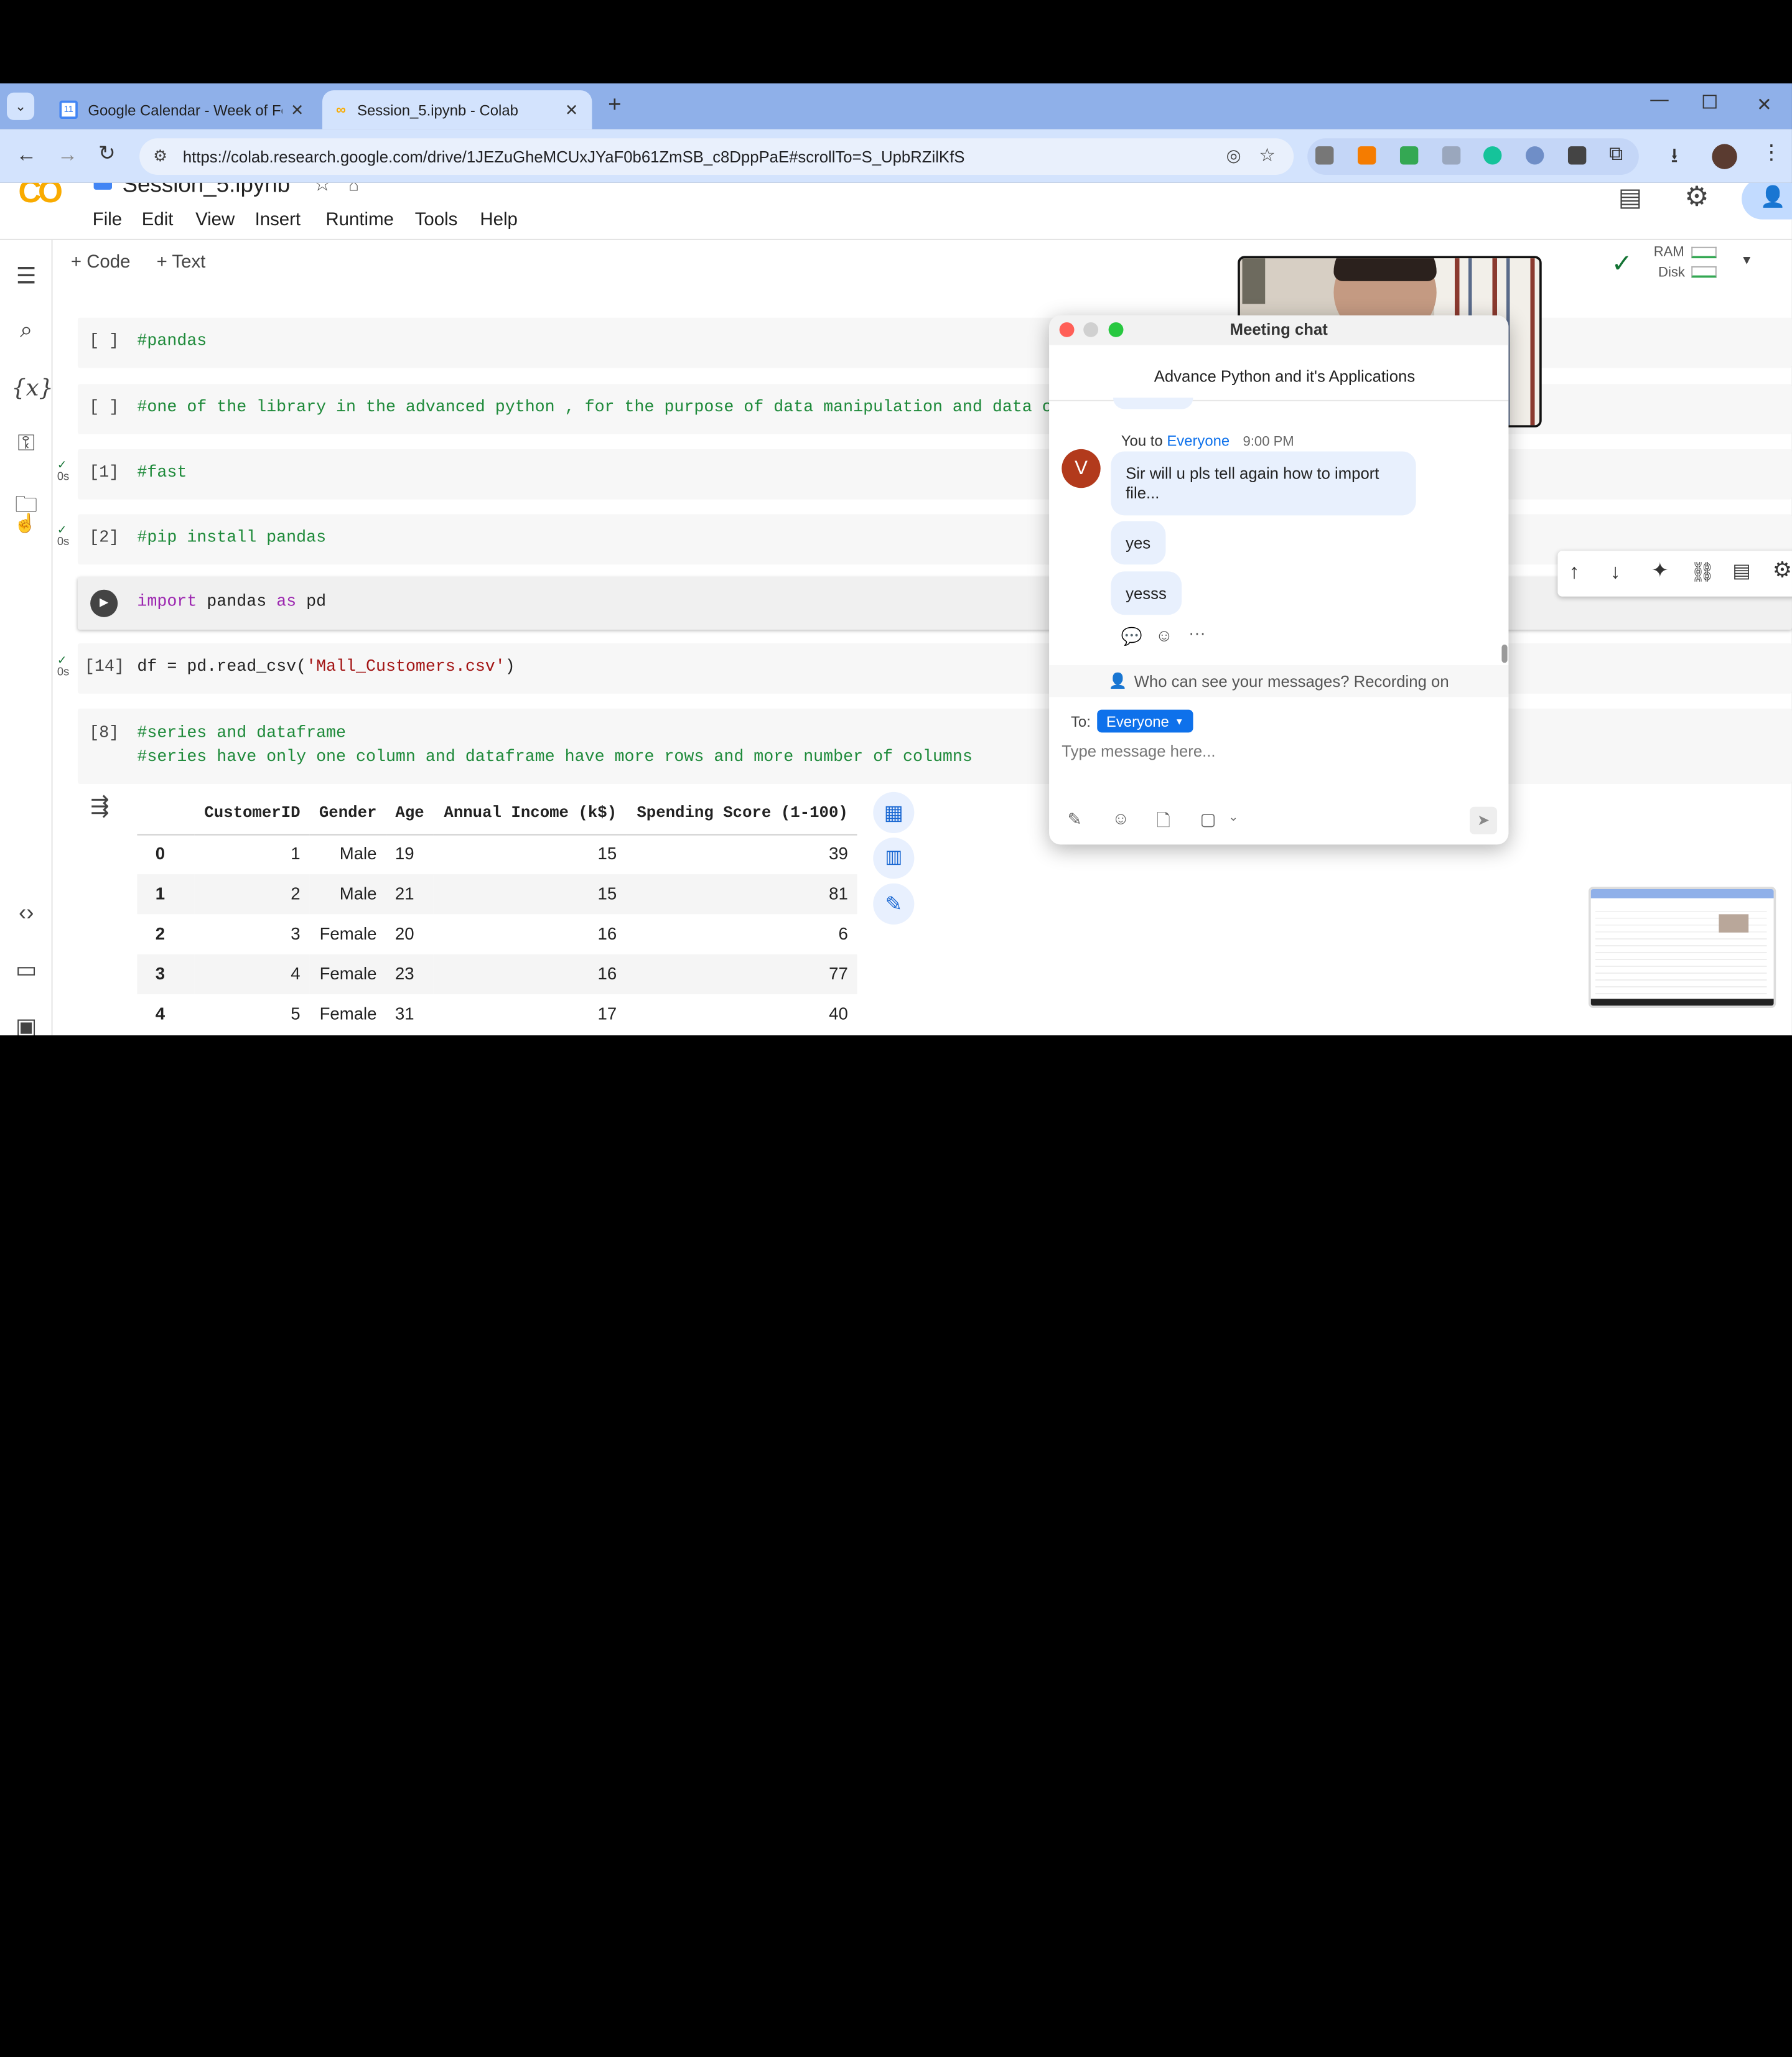 The width and height of the screenshot is (1792, 2057). What do you see at coordinates (1746, 261) in the screenshot?
I see `resources-dropdown-icon: ▼` at bounding box center [1746, 261].